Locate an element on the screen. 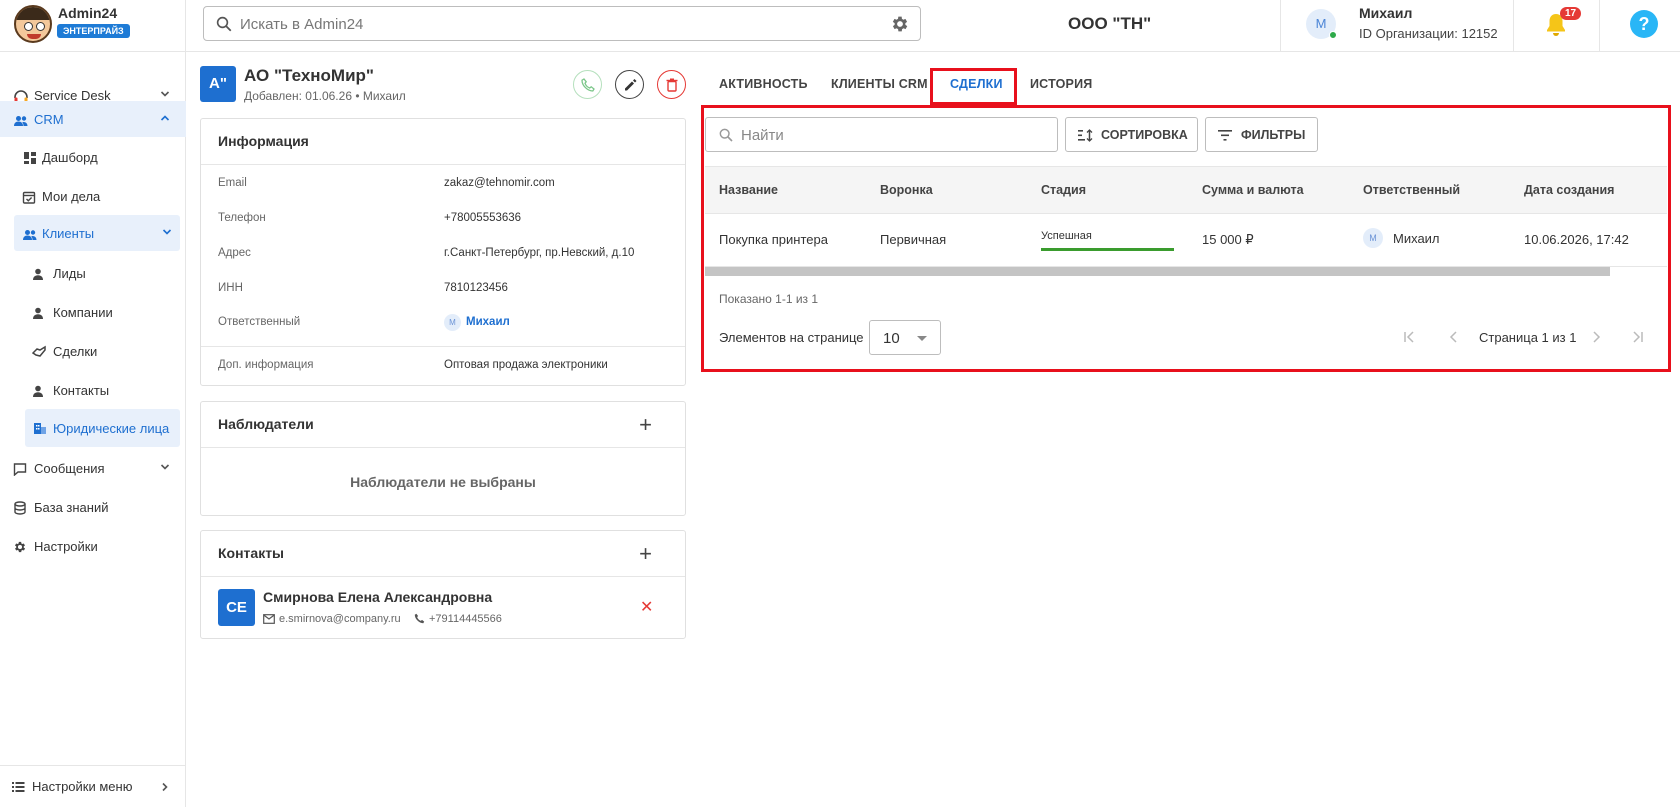 The width and height of the screenshot is (1680, 807). sidebar-item-crm: CRM is located at coordinates (93, 119).